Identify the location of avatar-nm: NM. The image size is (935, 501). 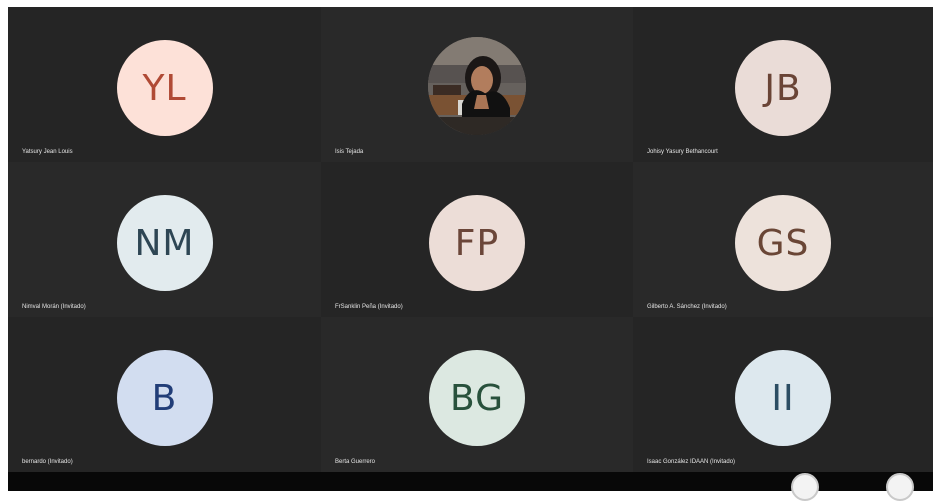
(164, 243).